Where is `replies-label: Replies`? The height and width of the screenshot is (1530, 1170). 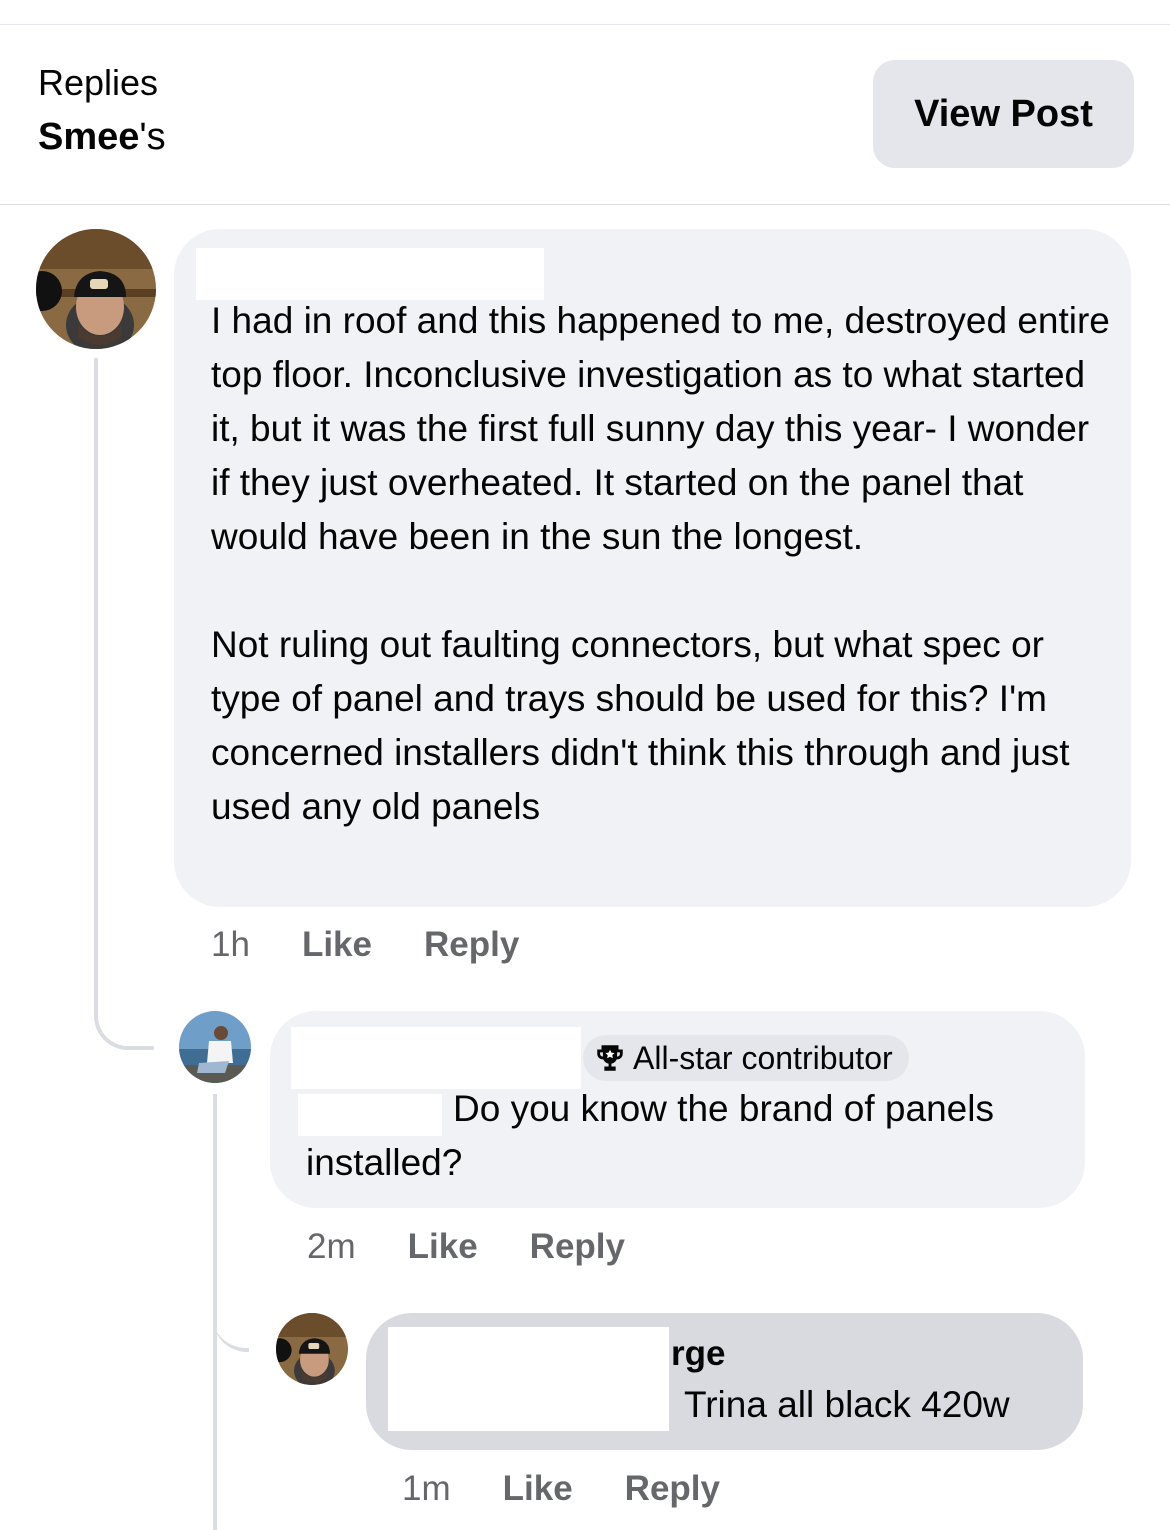
replies-label: Replies is located at coordinates (98, 82).